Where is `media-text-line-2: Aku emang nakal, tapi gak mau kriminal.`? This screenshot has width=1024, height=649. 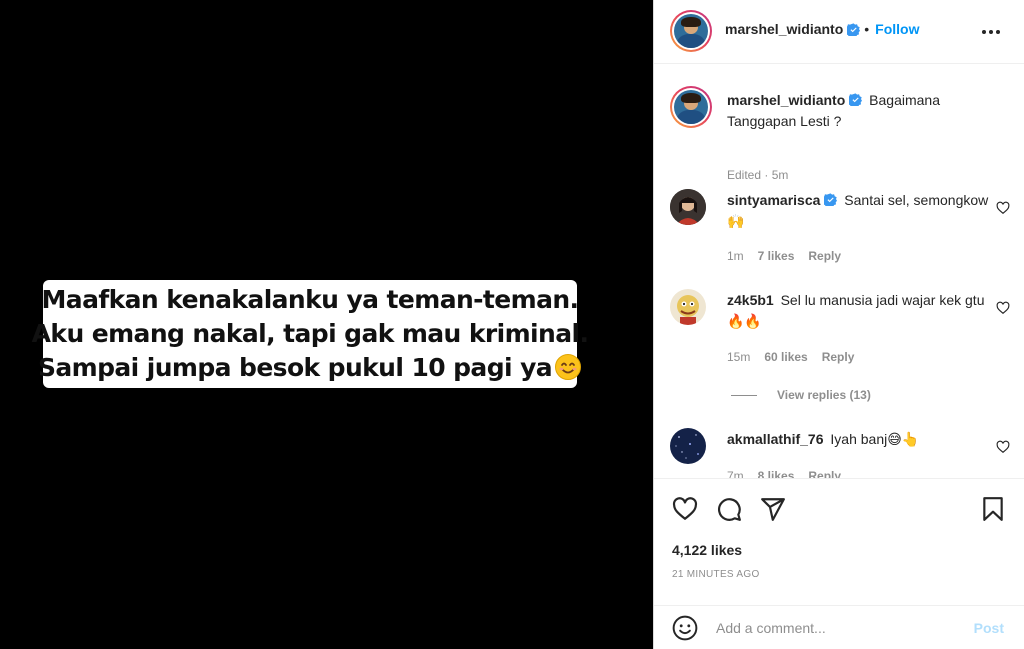 media-text-line-2: Aku emang nakal, tapi gak mau kriminal. is located at coordinates (310, 333).